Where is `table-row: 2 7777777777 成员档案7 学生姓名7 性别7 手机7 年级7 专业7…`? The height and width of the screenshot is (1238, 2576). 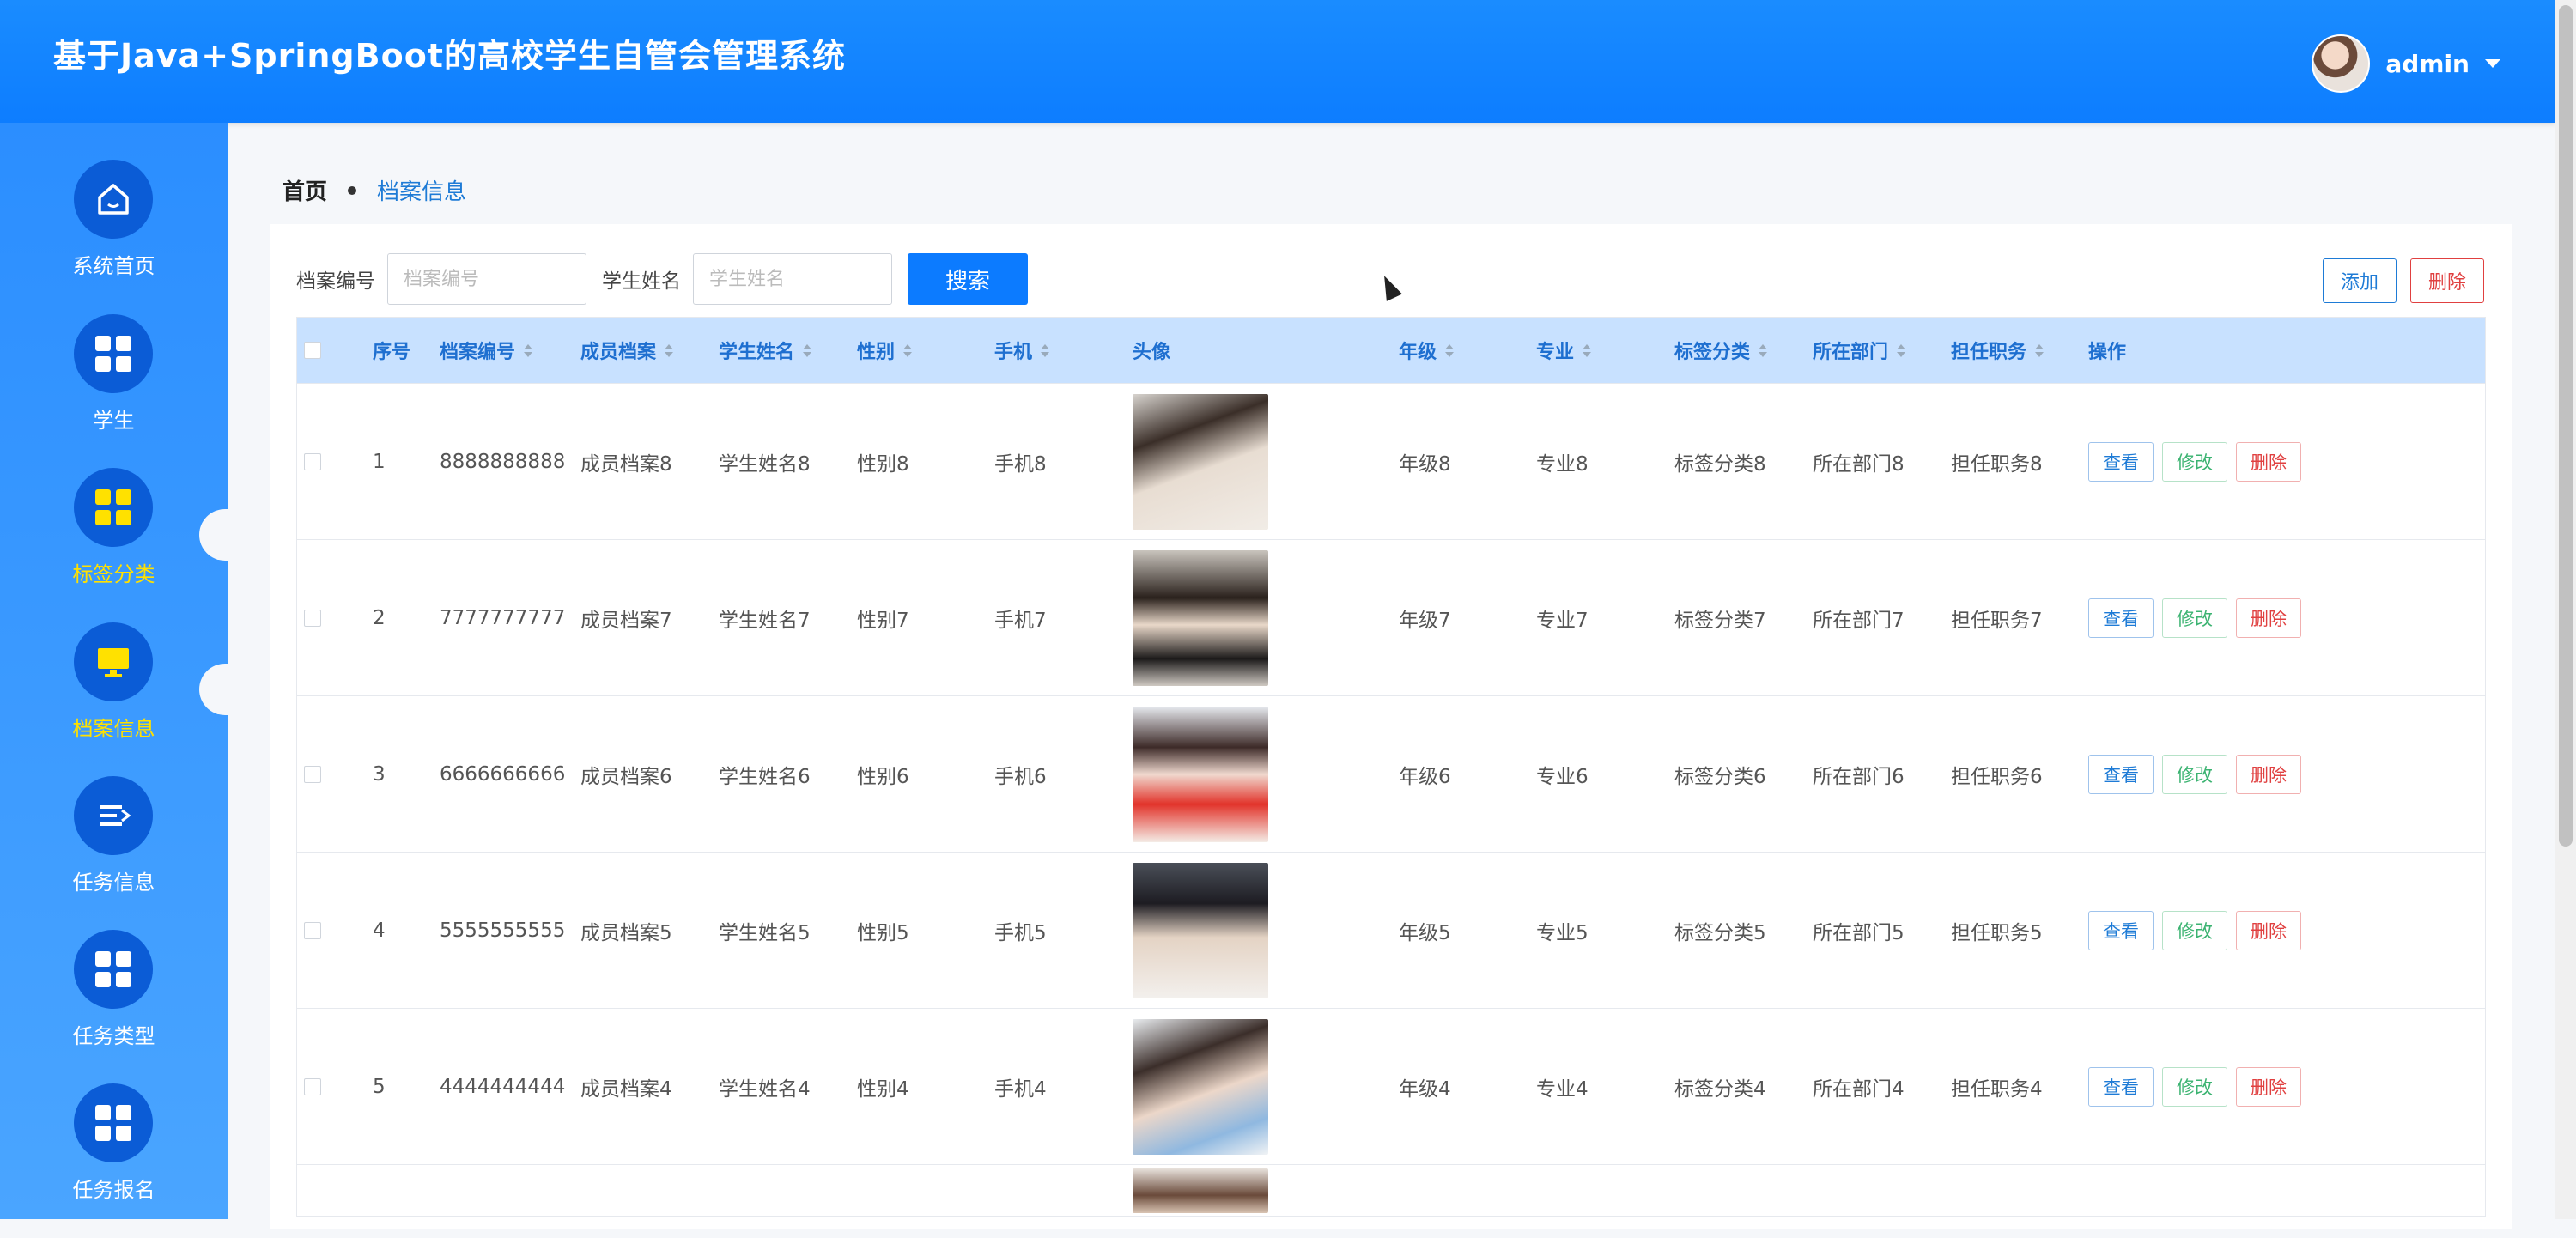 table-row: 2 7777777777 成员档案7 学生姓名7 性别7 手机7 年级7 专业7… is located at coordinates (1391, 617).